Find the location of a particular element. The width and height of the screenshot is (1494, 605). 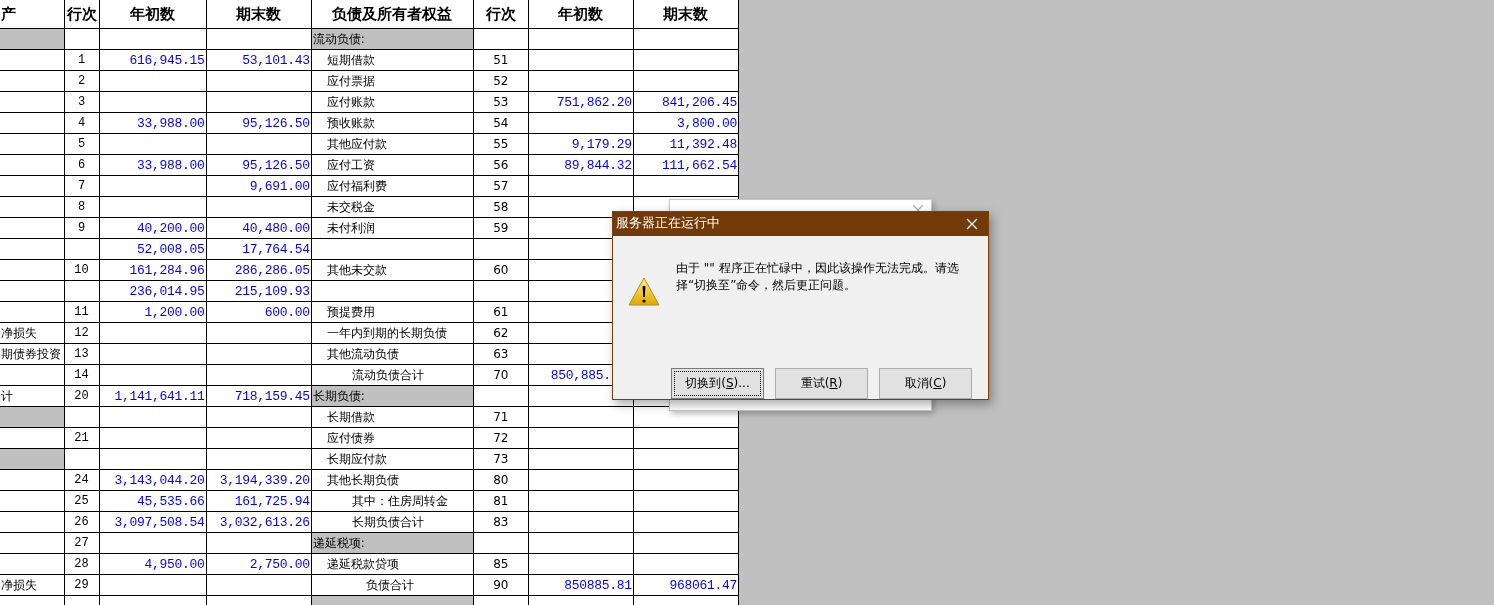

table-cell: 24 is located at coordinates (82, 480).